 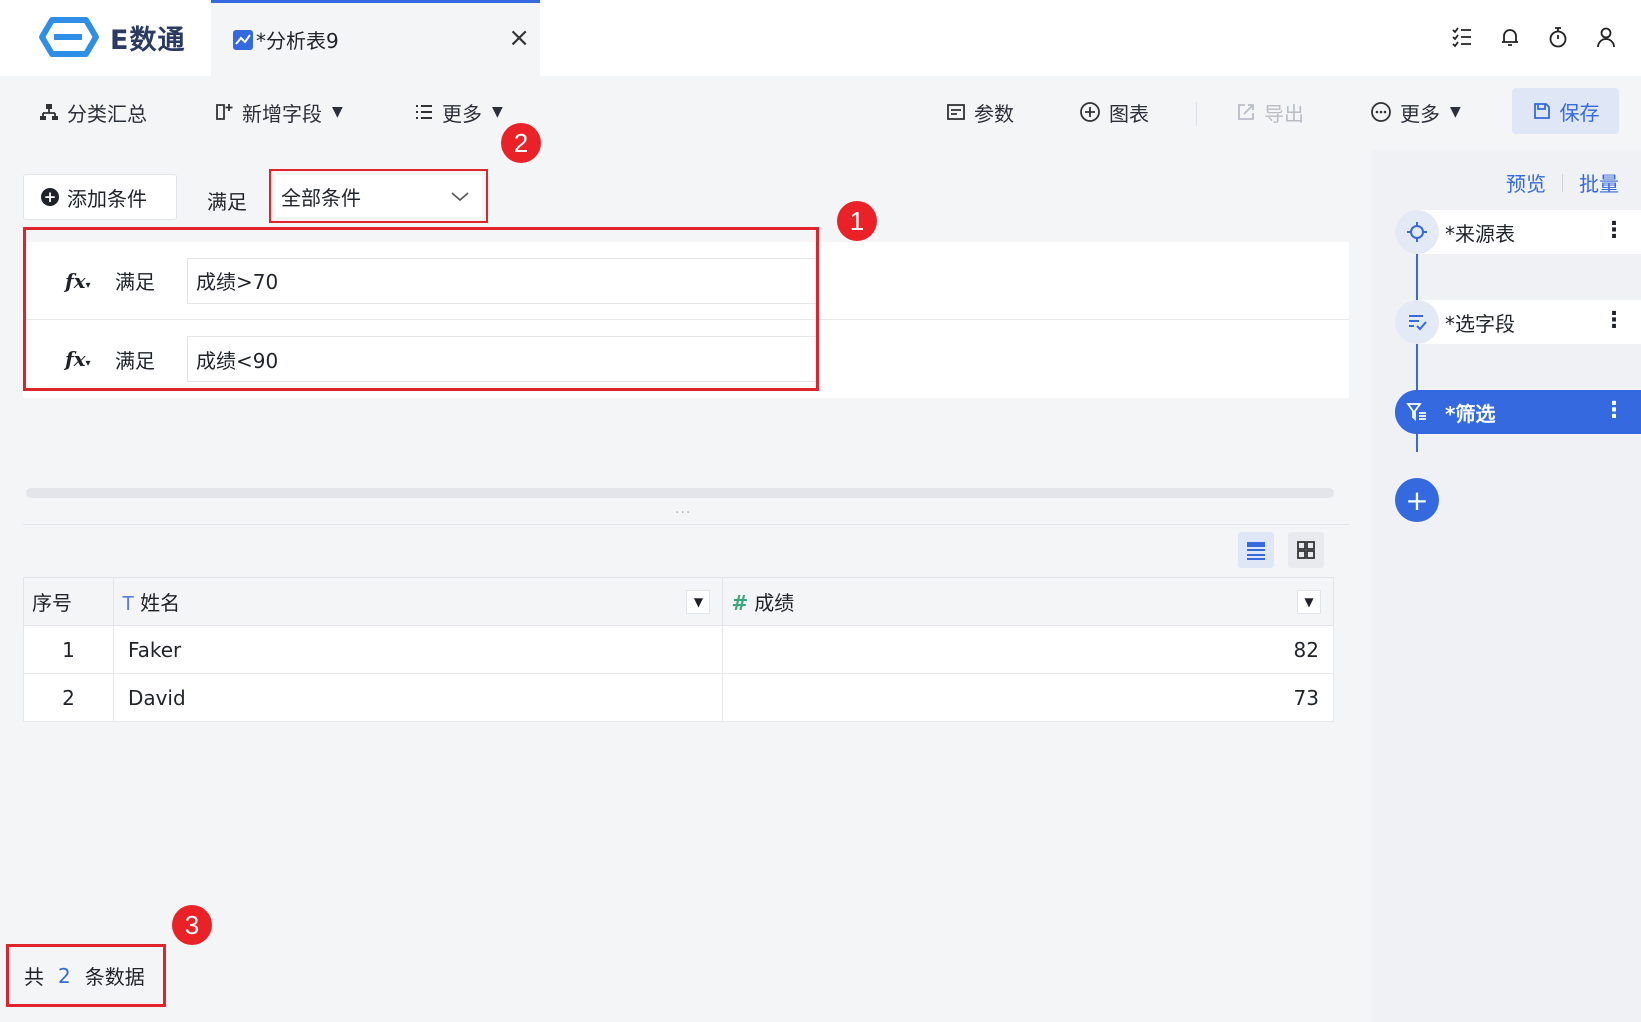 What do you see at coordinates (375, 38) in the screenshot?
I see `tab-analysis-table: *分析表9 ×` at bounding box center [375, 38].